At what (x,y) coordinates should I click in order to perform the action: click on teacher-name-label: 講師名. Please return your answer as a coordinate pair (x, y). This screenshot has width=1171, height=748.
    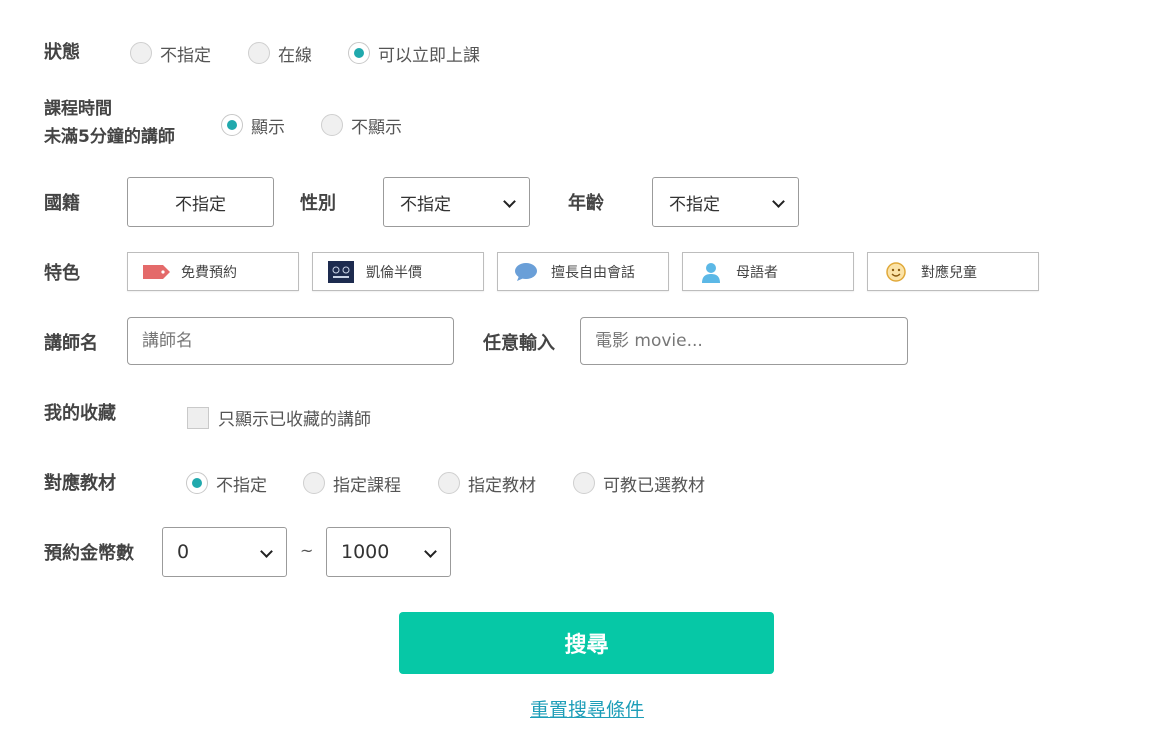
    Looking at the image, I should click on (71, 343).